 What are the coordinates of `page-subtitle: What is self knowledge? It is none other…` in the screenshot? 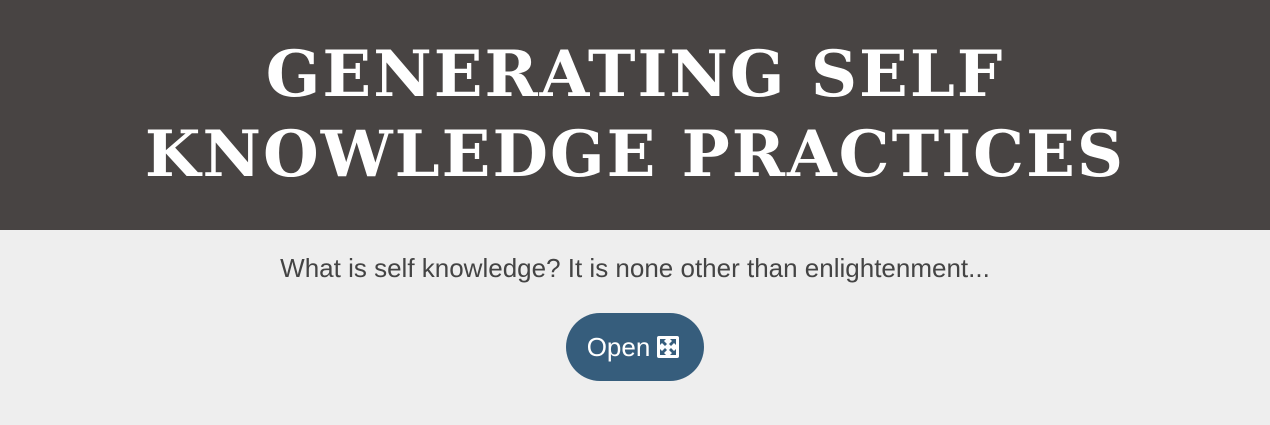 It's located at (635, 268).